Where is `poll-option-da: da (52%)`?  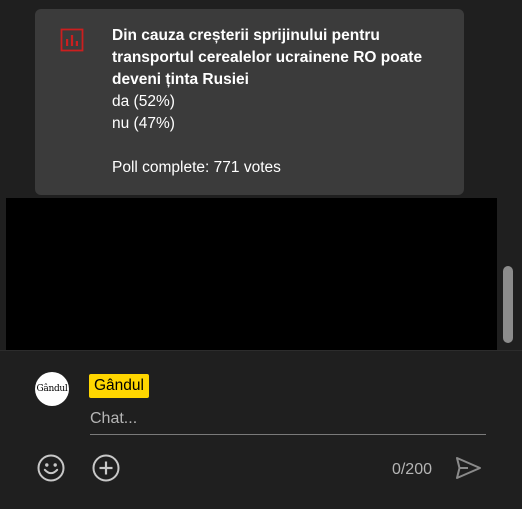
poll-option-da: da (52%) is located at coordinates (143, 101).